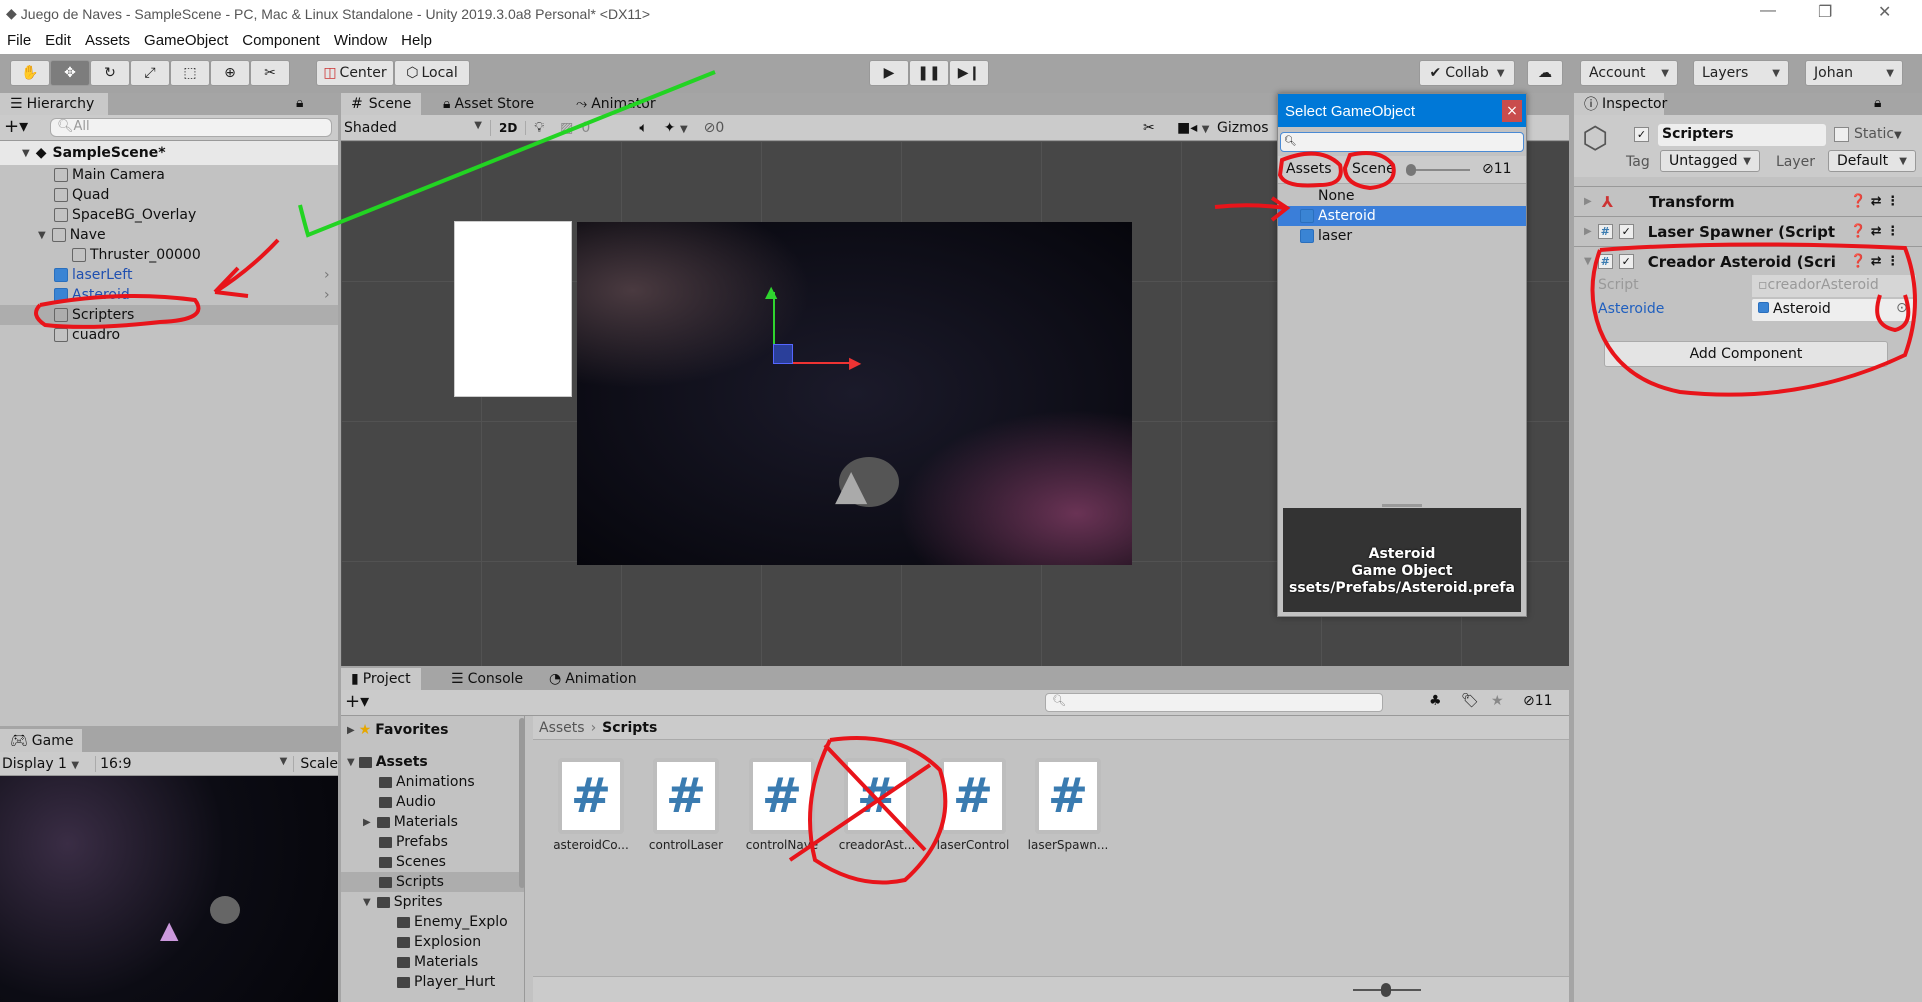 The width and height of the screenshot is (1922, 1002). What do you see at coordinates (432, 762) in the screenshot?
I see `tree-assets: ▼ Assets` at bounding box center [432, 762].